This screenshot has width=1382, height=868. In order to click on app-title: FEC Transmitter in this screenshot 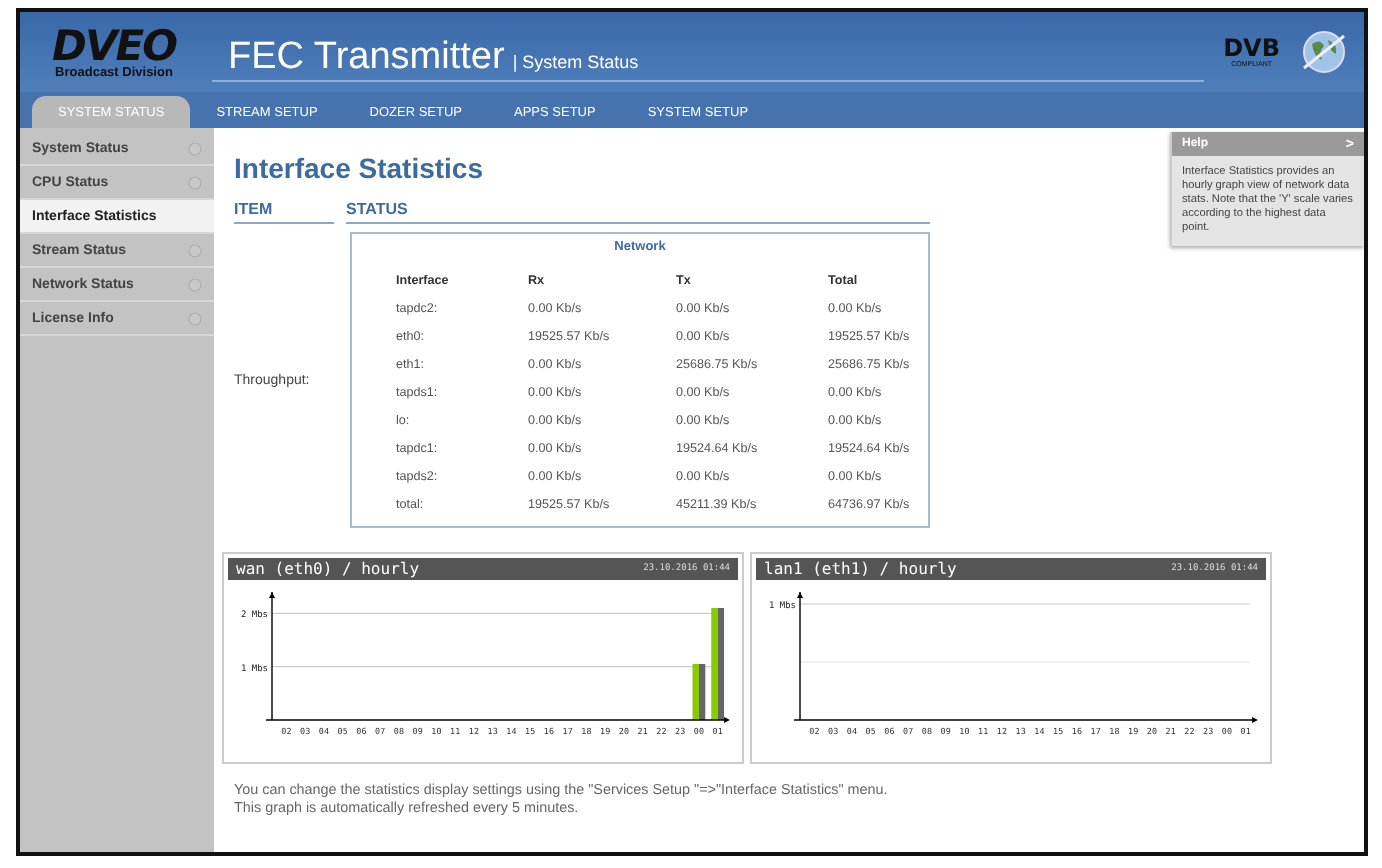, I will do `click(366, 57)`.